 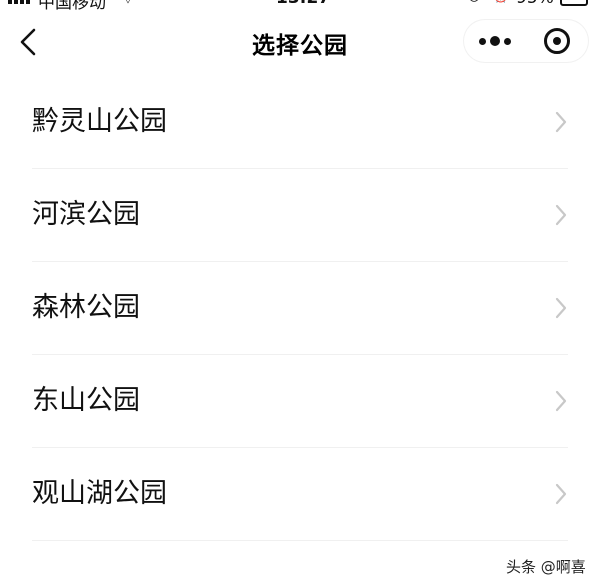 I want to click on close-mini-program-button, so click(x=557, y=41).